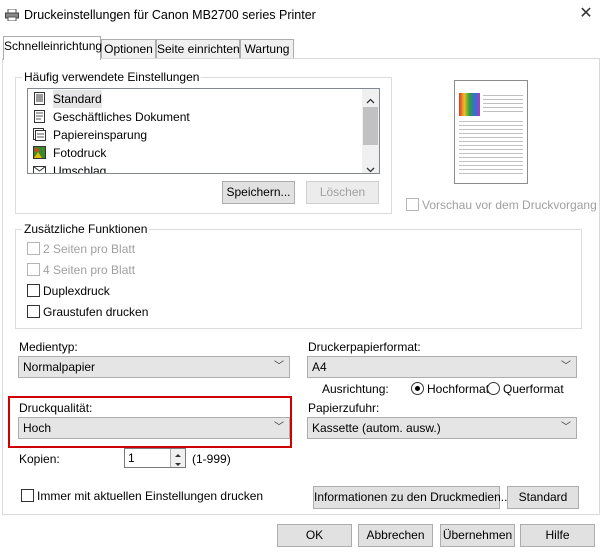  Describe the element at coordinates (195, 117) in the screenshot. I see `list-item: Geschäftliches Dokument` at that location.